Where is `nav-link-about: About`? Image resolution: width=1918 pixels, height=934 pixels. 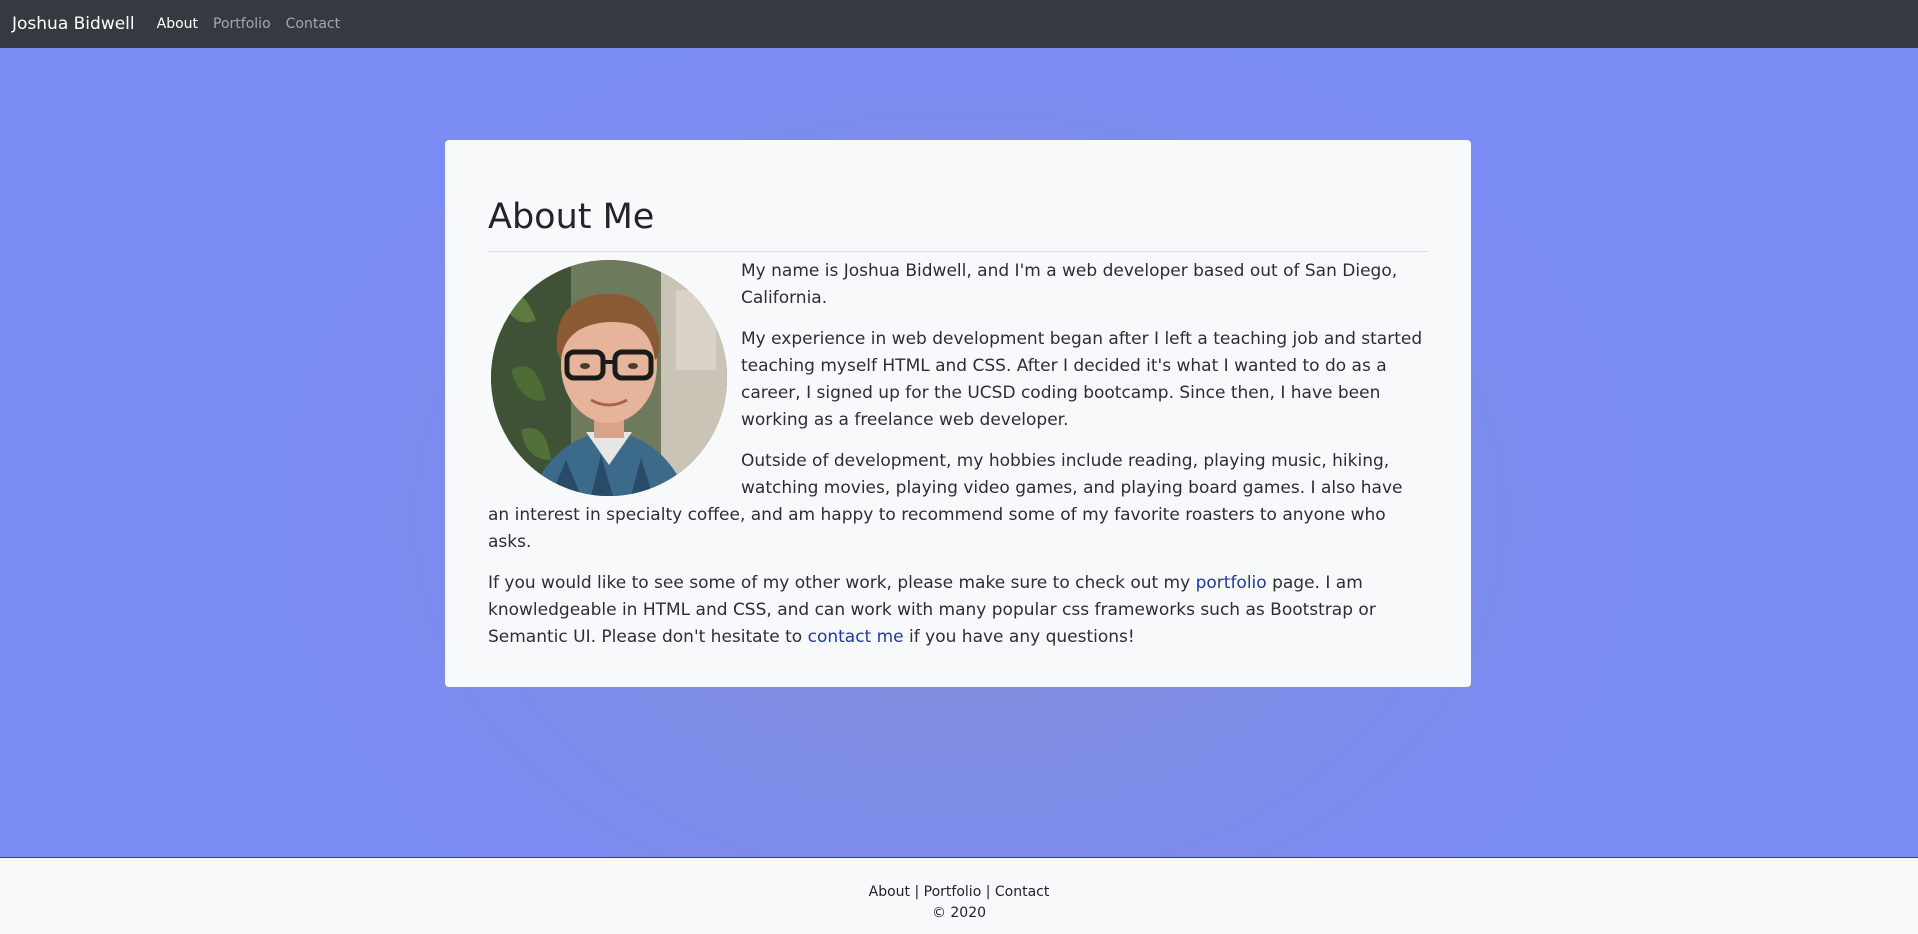 nav-link-about: About is located at coordinates (177, 24).